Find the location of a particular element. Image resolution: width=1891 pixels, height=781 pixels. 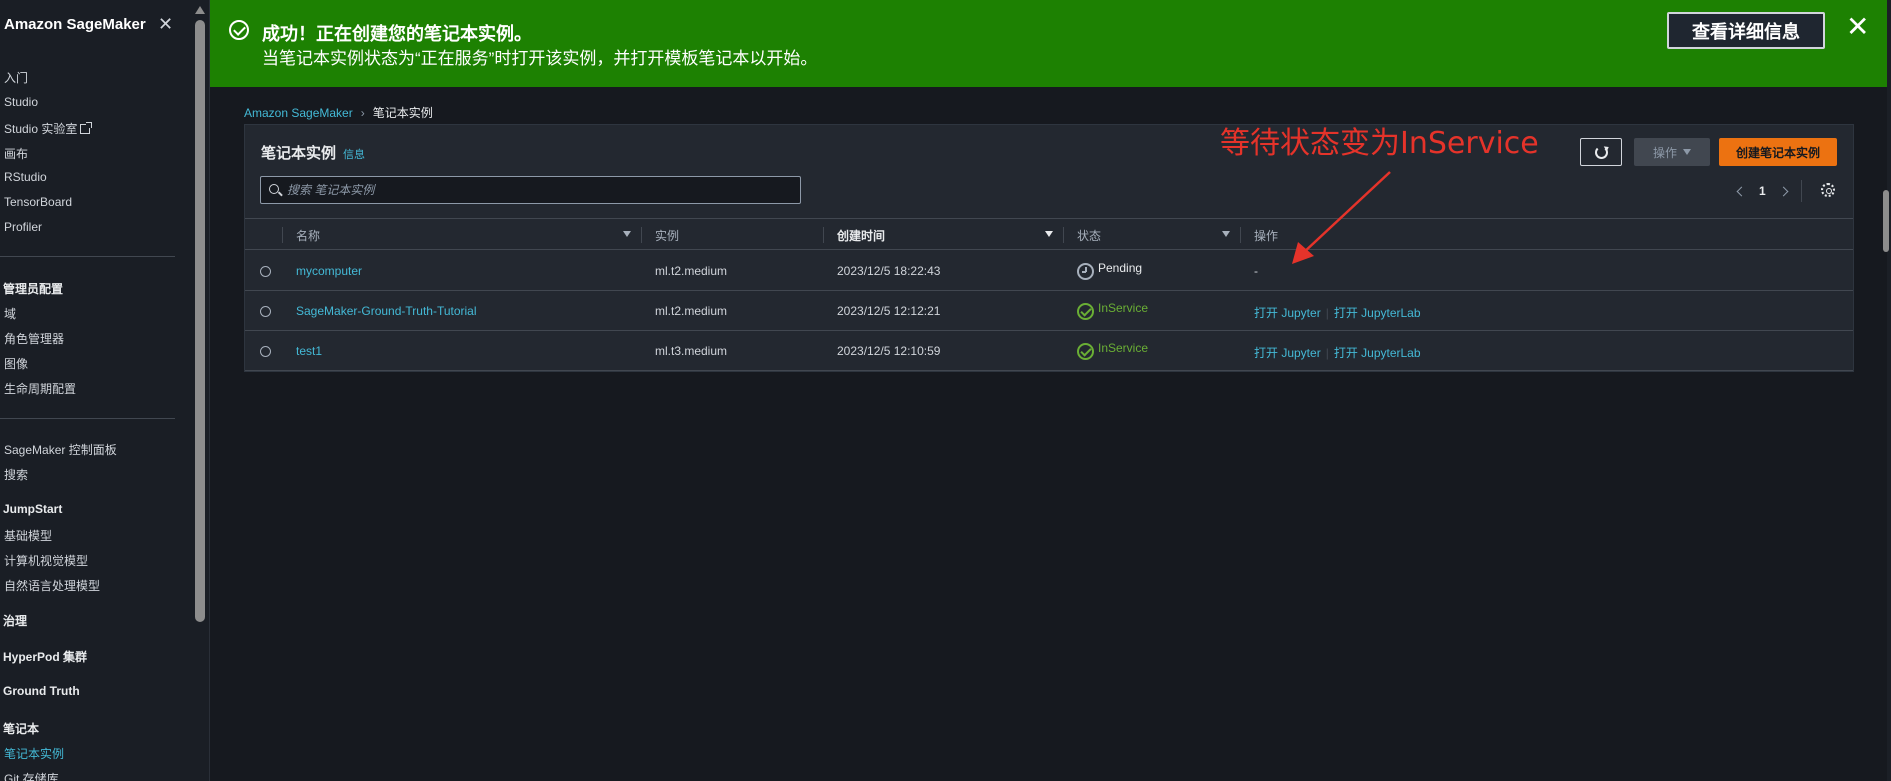

row-actions: 打开 Jupyter | 打开 JupyterLab is located at coordinates (1337, 352).